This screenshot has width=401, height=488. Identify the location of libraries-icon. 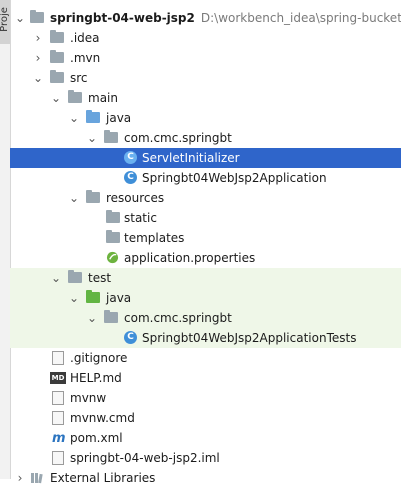
(37, 478).